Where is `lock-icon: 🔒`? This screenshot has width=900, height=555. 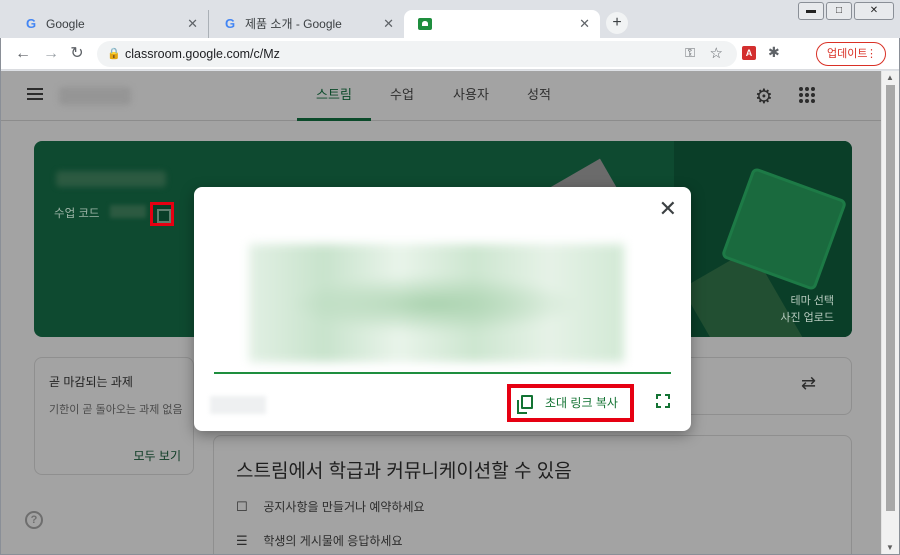
lock-icon: 🔒 is located at coordinates (114, 53).